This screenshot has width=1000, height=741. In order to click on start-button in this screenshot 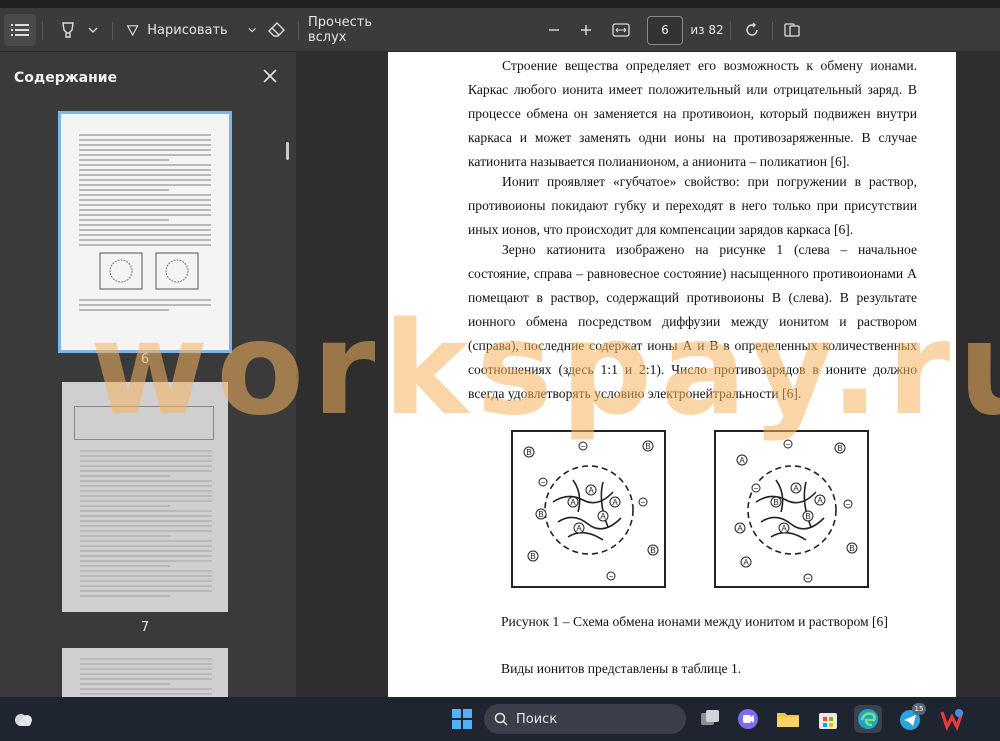, I will do `click(462, 719)`.